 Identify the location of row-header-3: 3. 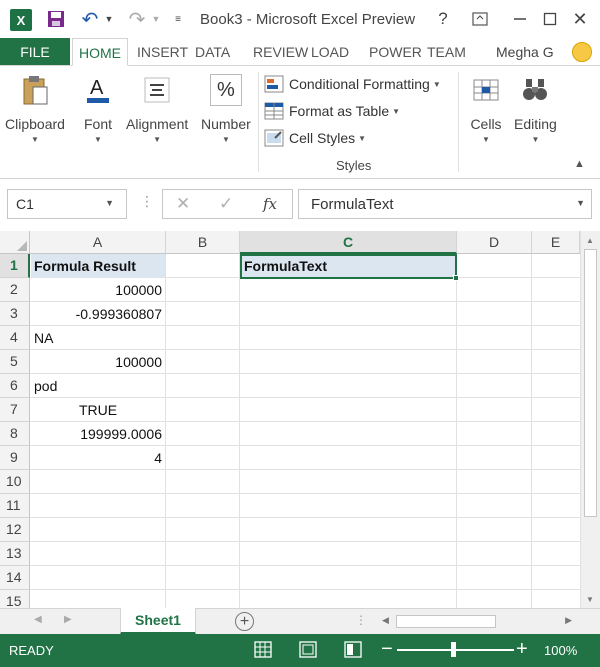
(15, 314).